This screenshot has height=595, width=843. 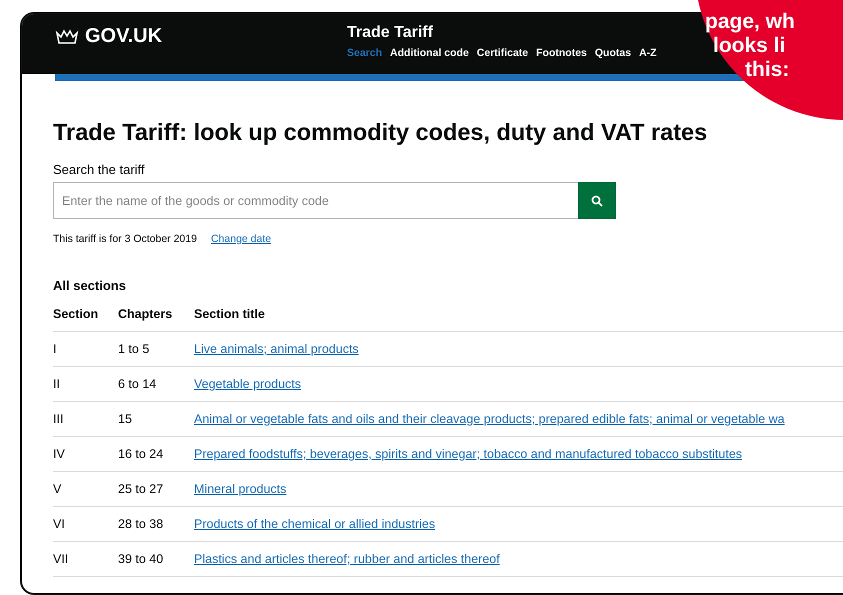 I want to click on search-label: Search the tariff, so click(x=99, y=169).